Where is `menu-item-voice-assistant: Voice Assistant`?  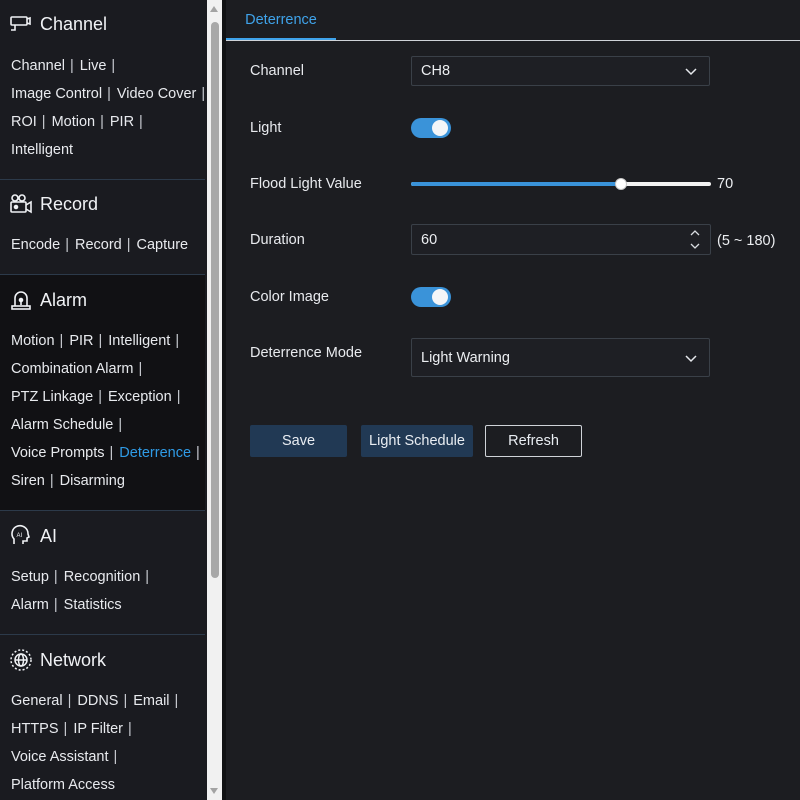 menu-item-voice-assistant: Voice Assistant is located at coordinates (60, 757).